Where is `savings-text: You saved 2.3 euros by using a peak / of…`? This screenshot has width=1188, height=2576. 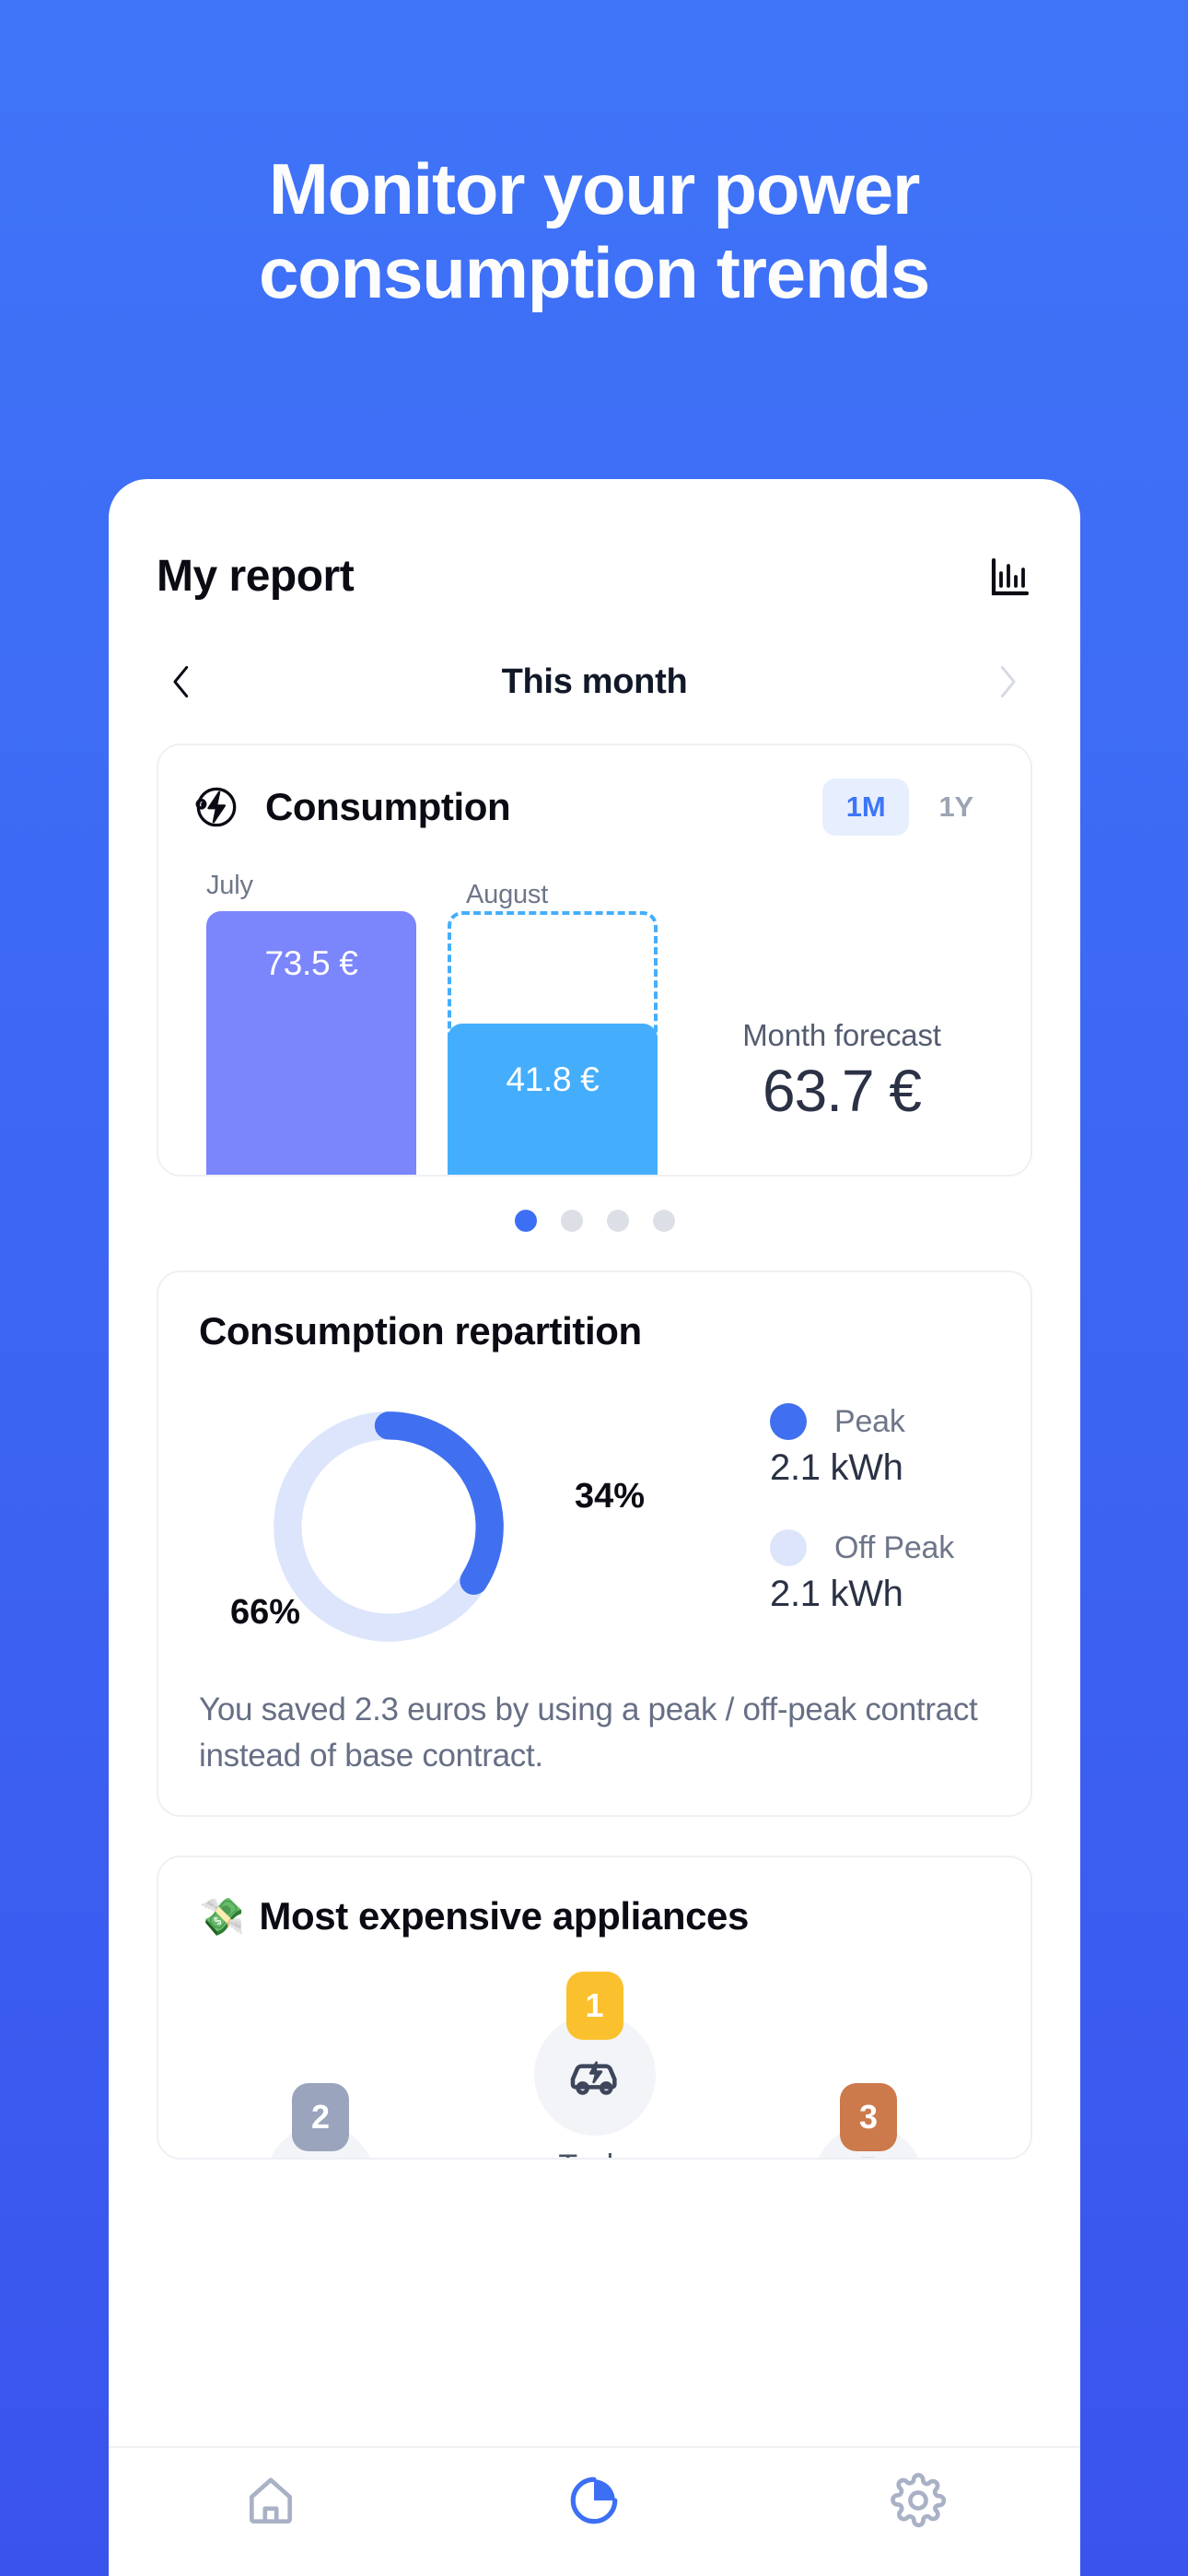 savings-text: You saved 2.3 euros by using a peak / of… is located at coordinates (588, 1733).